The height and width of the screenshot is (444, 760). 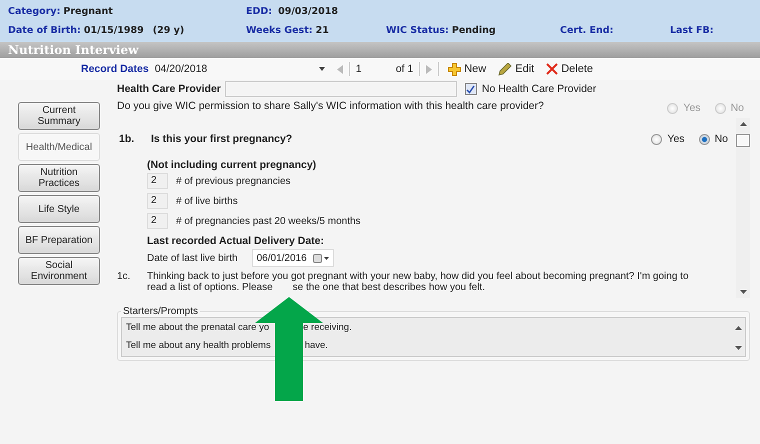 I want to click on close-icon, so click(x=552, y=69).